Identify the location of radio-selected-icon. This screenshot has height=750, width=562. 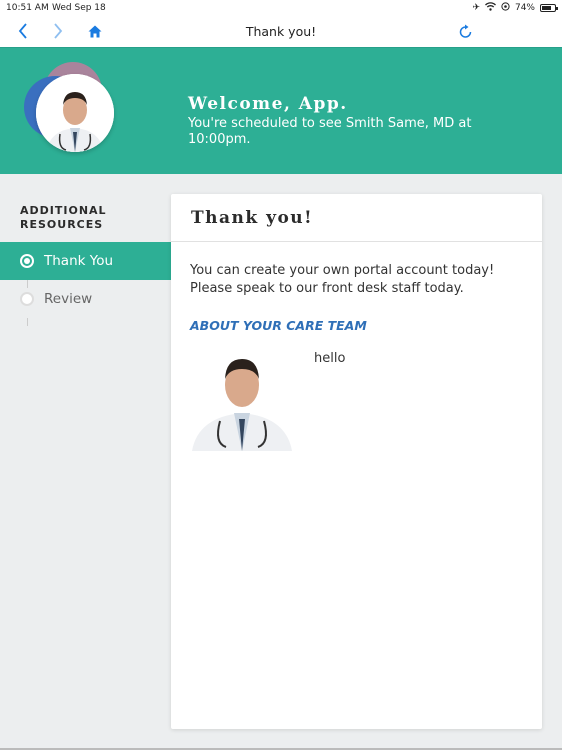
(27, 261).